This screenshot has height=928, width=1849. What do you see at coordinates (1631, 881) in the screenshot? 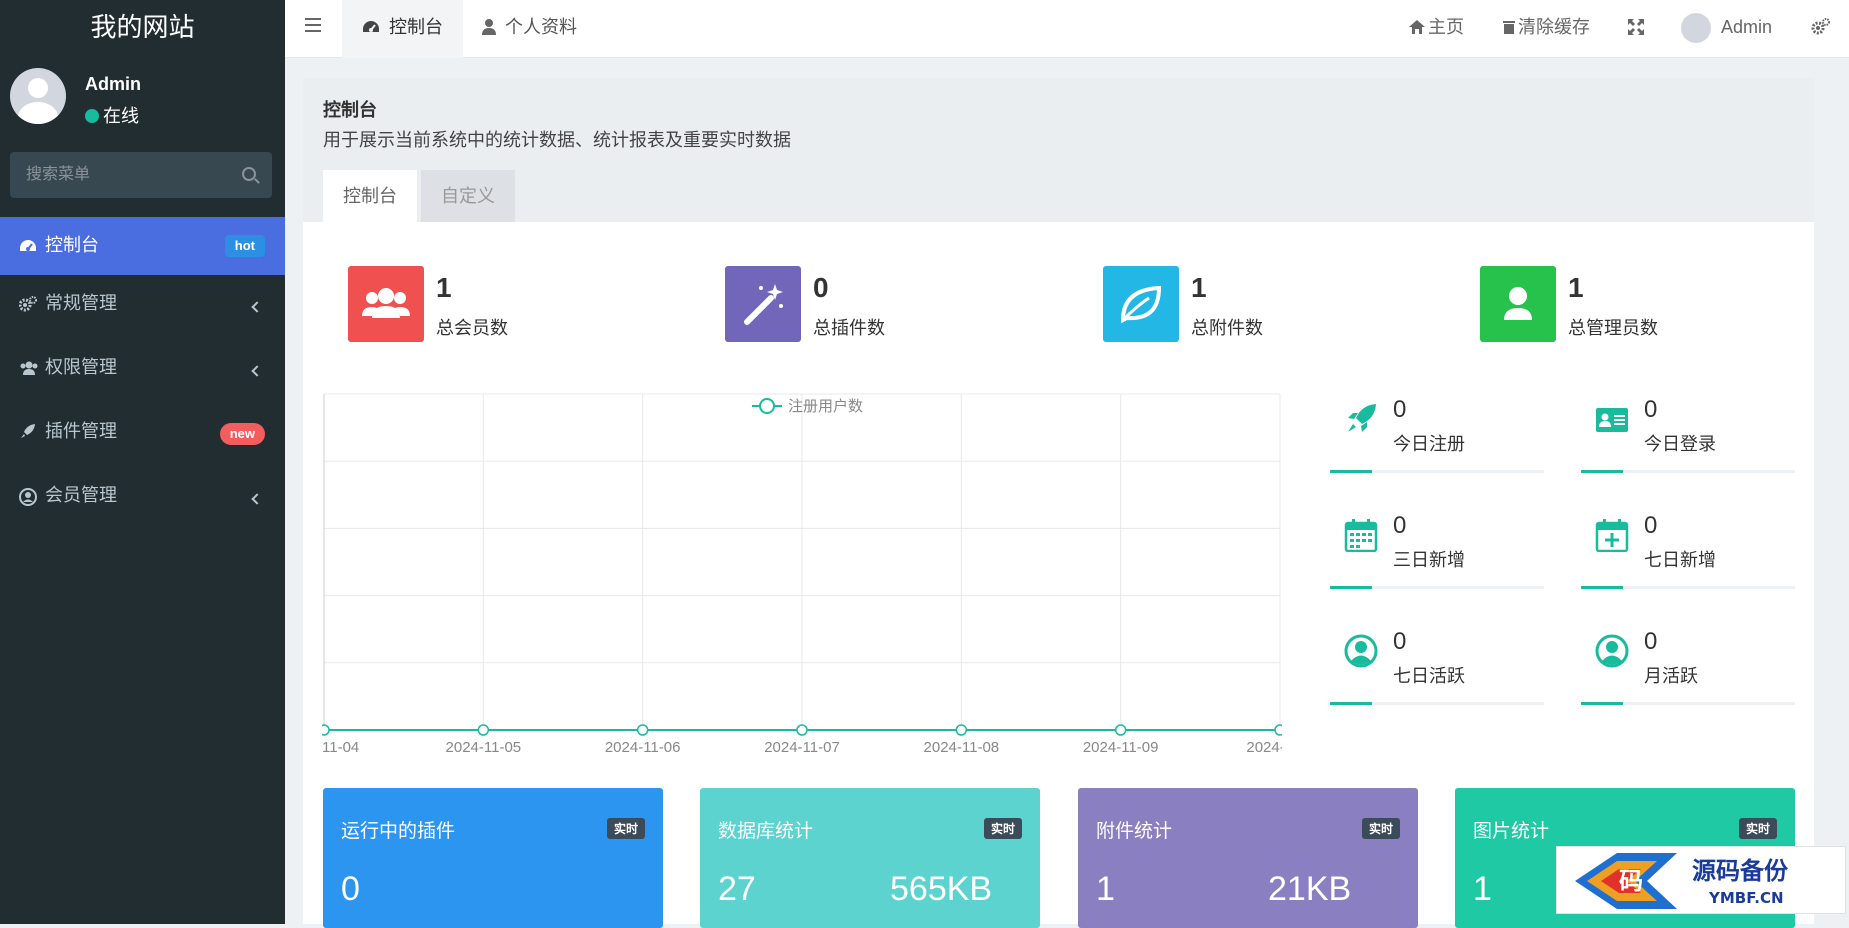
I see `watermark-glyph: 码` at bounding box center [1631, 881].